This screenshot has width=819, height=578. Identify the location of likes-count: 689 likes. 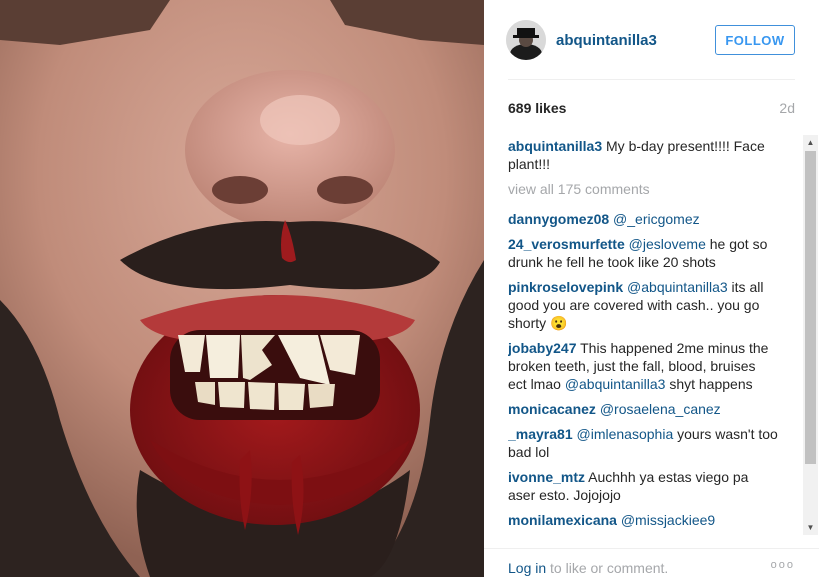
(537, 108).